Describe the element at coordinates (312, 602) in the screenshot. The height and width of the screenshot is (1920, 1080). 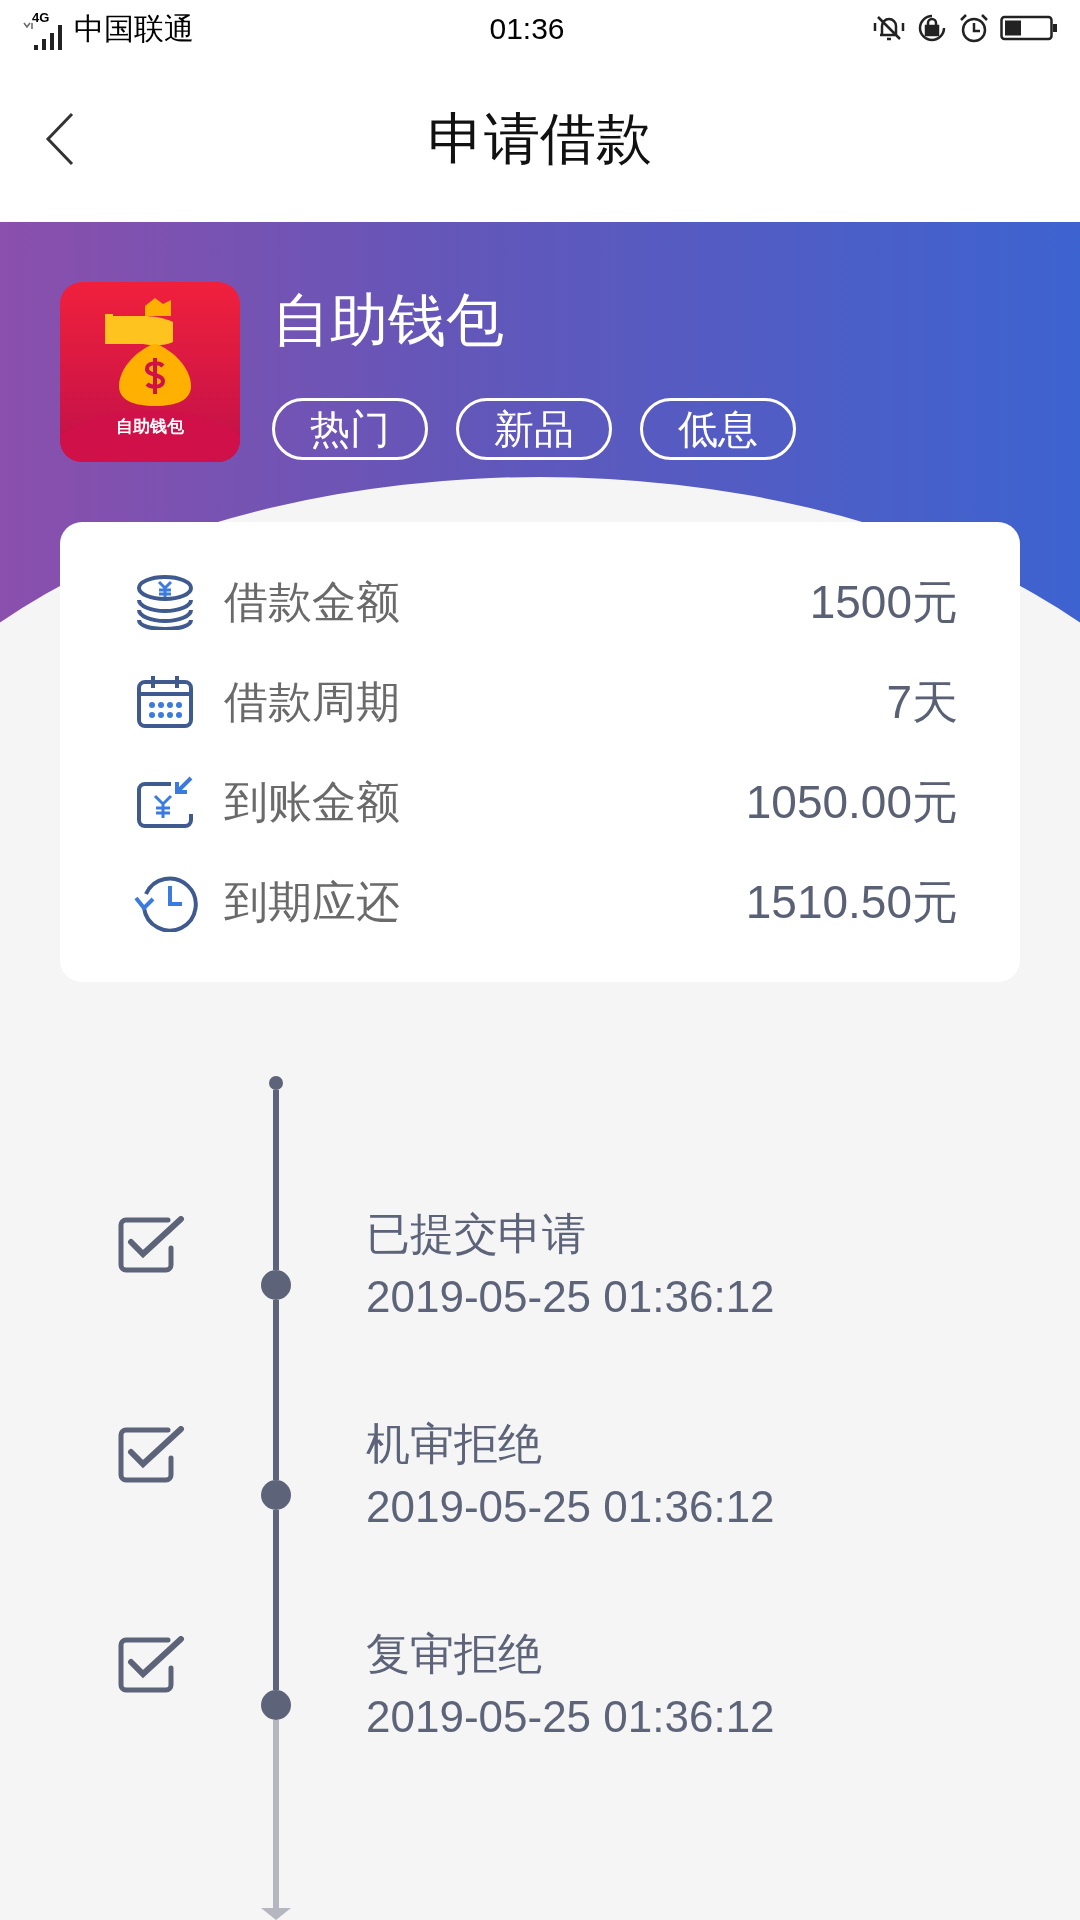
I see `detail-label: 借款金额` at that location.